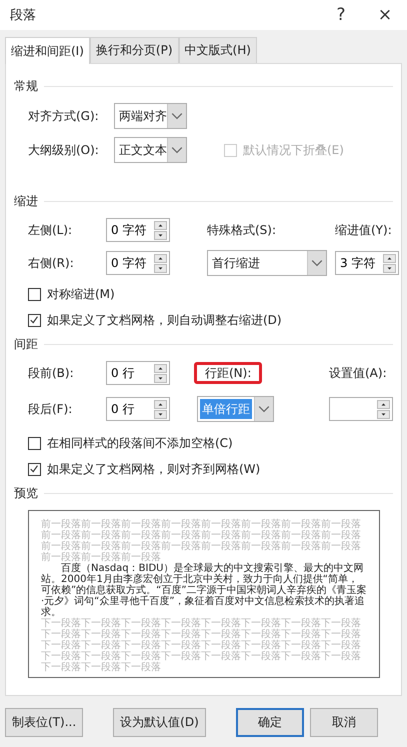 Image resolution: width=407 pixels, height=747 pixels. I want to click on spin-field, so click(361, 409).